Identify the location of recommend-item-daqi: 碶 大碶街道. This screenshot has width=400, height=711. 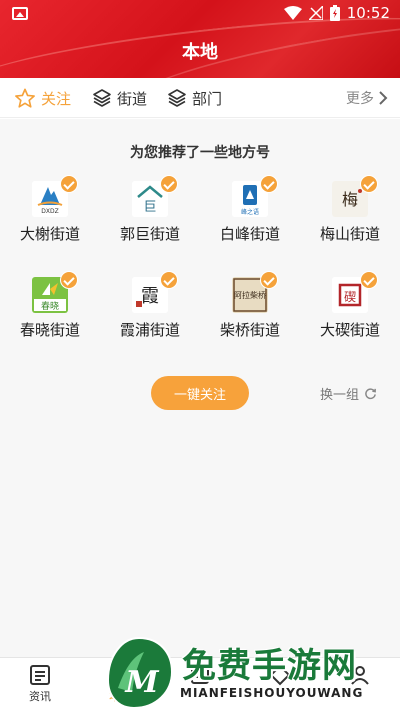
(350, 310).